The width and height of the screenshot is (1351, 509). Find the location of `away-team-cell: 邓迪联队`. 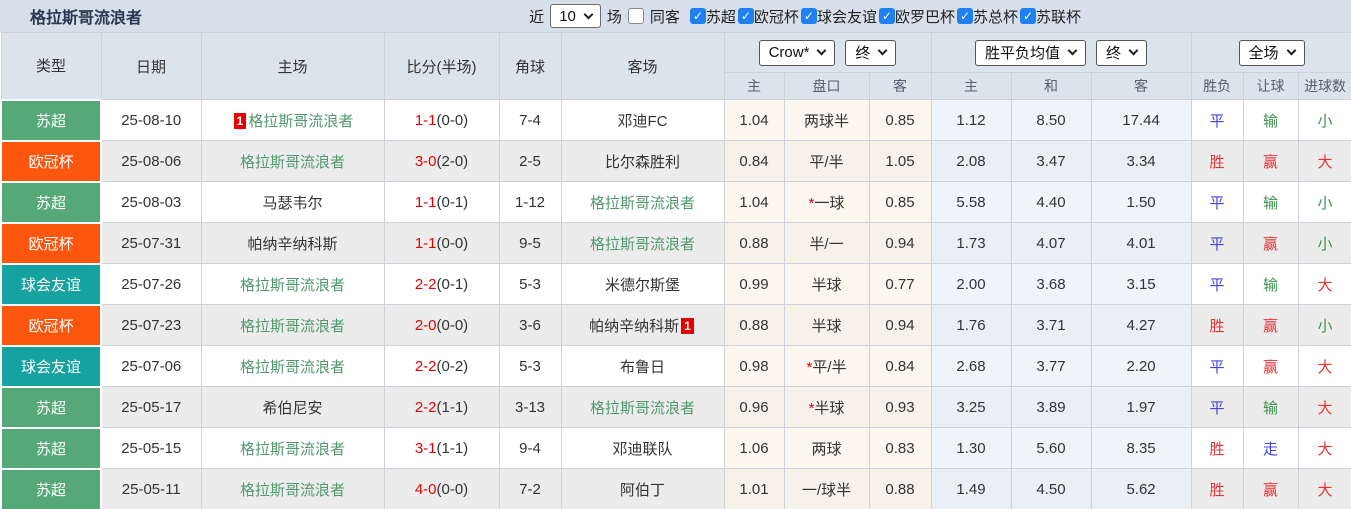

away-team-cell: 邓迪联队 is located at coordinates (642, 448).